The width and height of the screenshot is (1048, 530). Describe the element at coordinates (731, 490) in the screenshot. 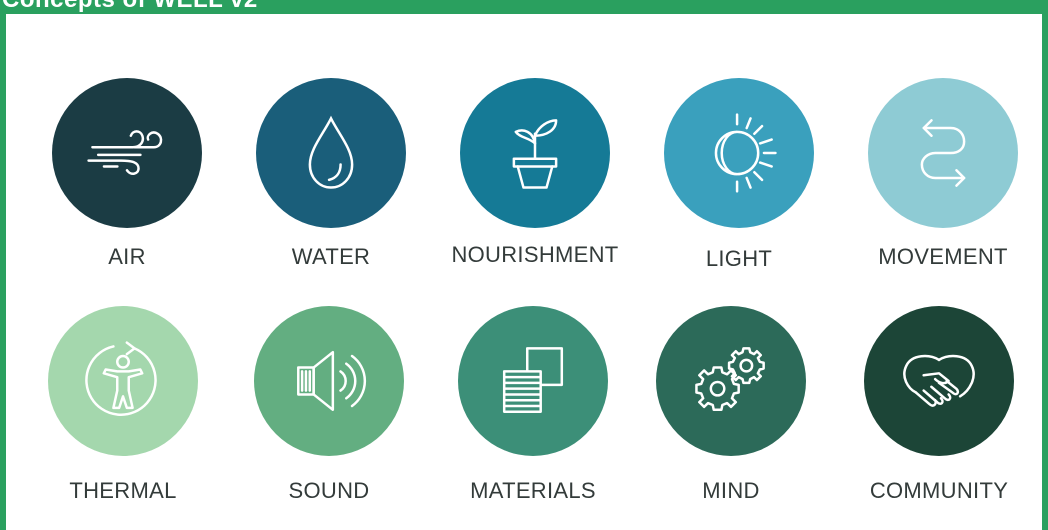

I see `concept-label: MIND` at that location.